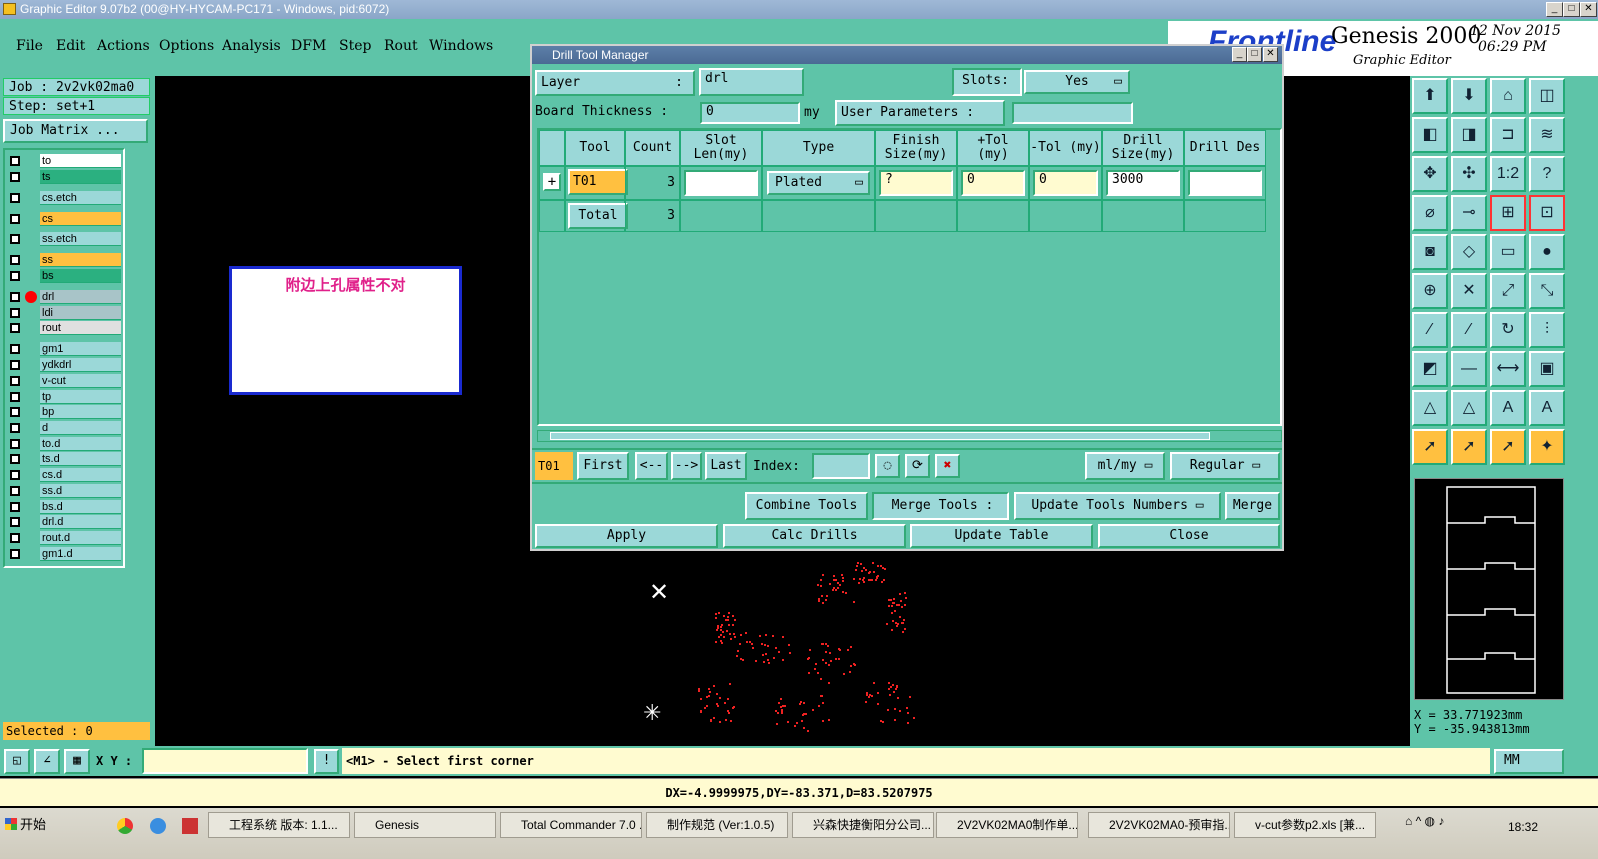 The width and height of the screenshot is (1598, 859). What do you see at coordinates (818, 148) in the screenshot?
I see `column-header-type: Type` at bounding box center [818, 148].